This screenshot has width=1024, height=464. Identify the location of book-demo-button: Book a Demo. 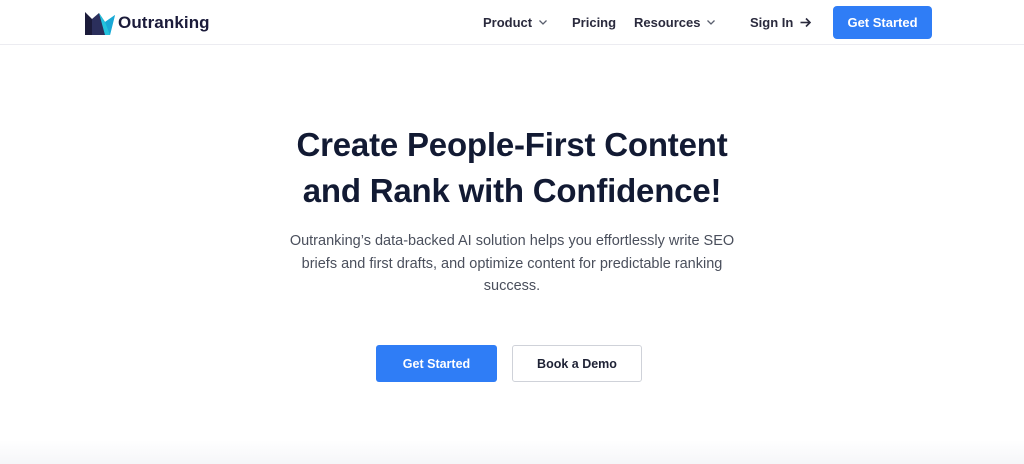
(577, 363).